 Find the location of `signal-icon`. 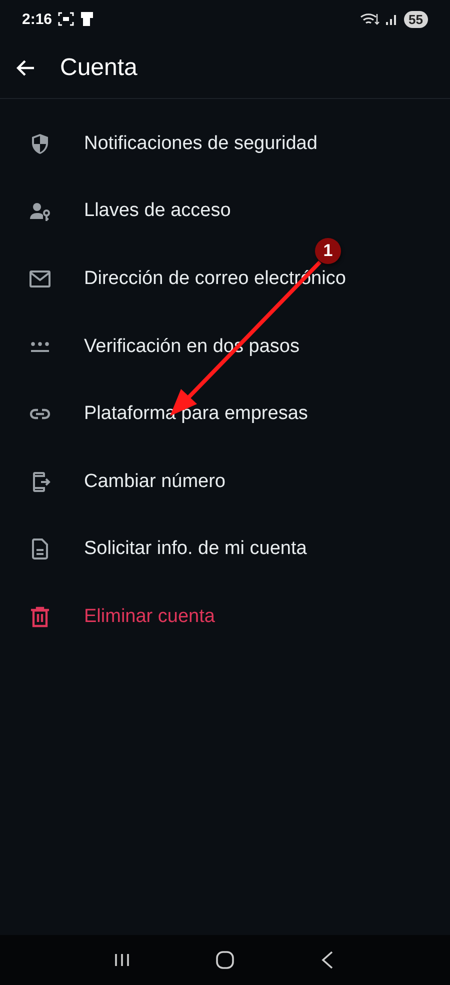

signal-icon is located at coordinates (392, 19).